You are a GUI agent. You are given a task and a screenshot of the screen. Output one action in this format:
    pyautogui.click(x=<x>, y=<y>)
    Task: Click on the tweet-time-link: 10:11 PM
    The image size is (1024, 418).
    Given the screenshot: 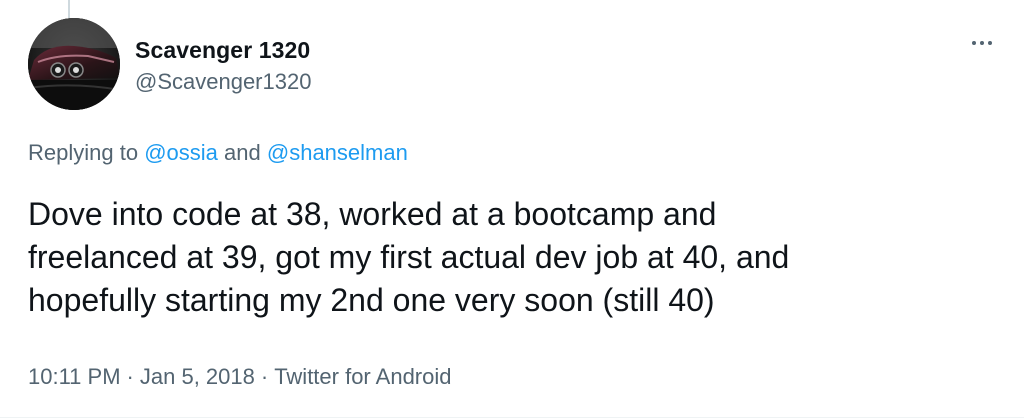 What is the action you would take?
    pyautogui.click(x=74, y=376)
    